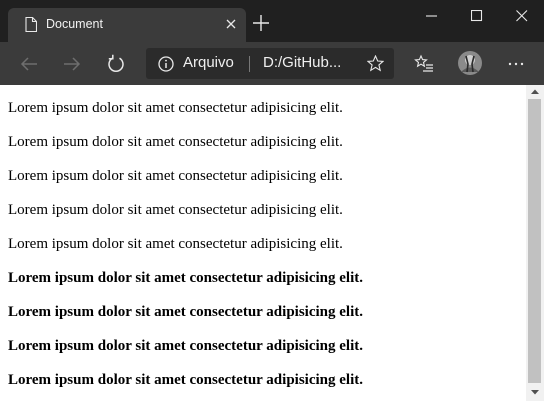 This screenshot has height=401, width=544. What do you see at coordinates (74, 24) in the screenshot?
I see `tab-title: Document` at bounding box center [74, 24].